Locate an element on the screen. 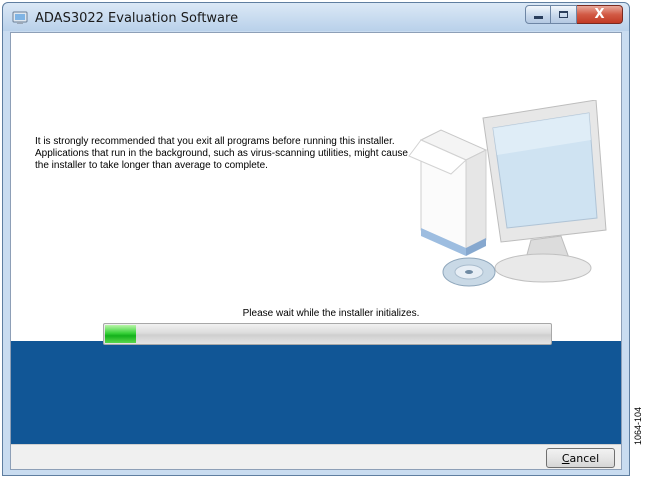 The image size is (648, 484). cancel-label: ancel is located at coordinates (584, 458).